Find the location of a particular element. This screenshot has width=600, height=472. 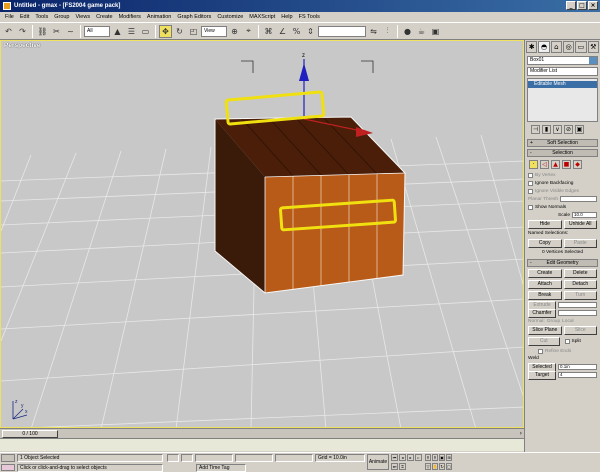

extrude-spinner is located at coordinates (577, 305).